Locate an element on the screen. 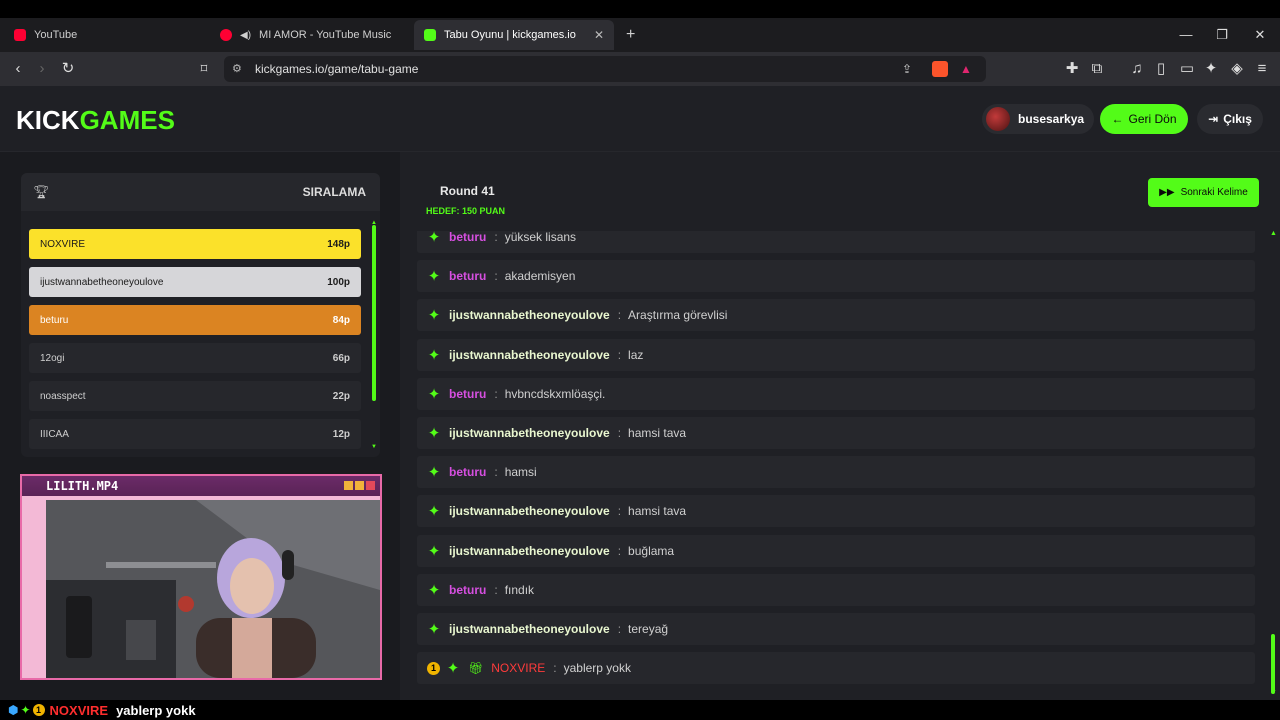  shield-badge-icon: ⬢ is located at coordinates (13, 710).